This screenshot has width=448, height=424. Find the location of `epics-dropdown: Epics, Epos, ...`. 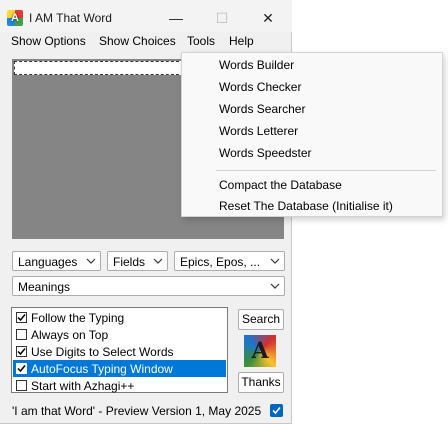

epics-dropdown: Epics, Epos, ... is located at coordinates (229, 261).